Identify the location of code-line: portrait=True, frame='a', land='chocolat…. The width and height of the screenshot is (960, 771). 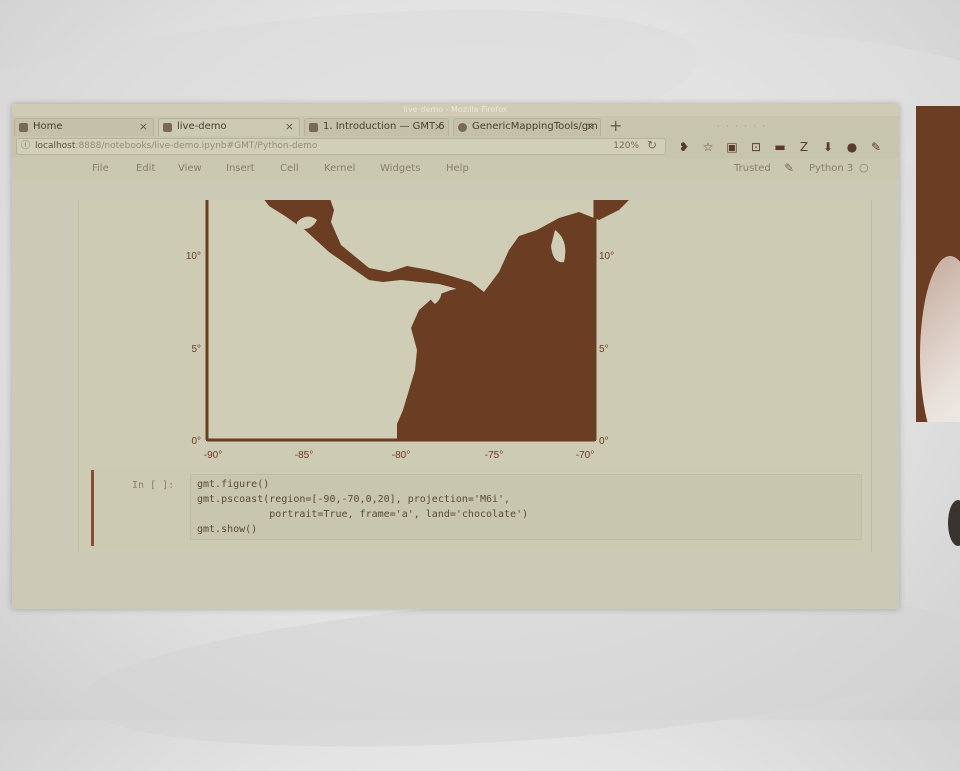
(363, 514).